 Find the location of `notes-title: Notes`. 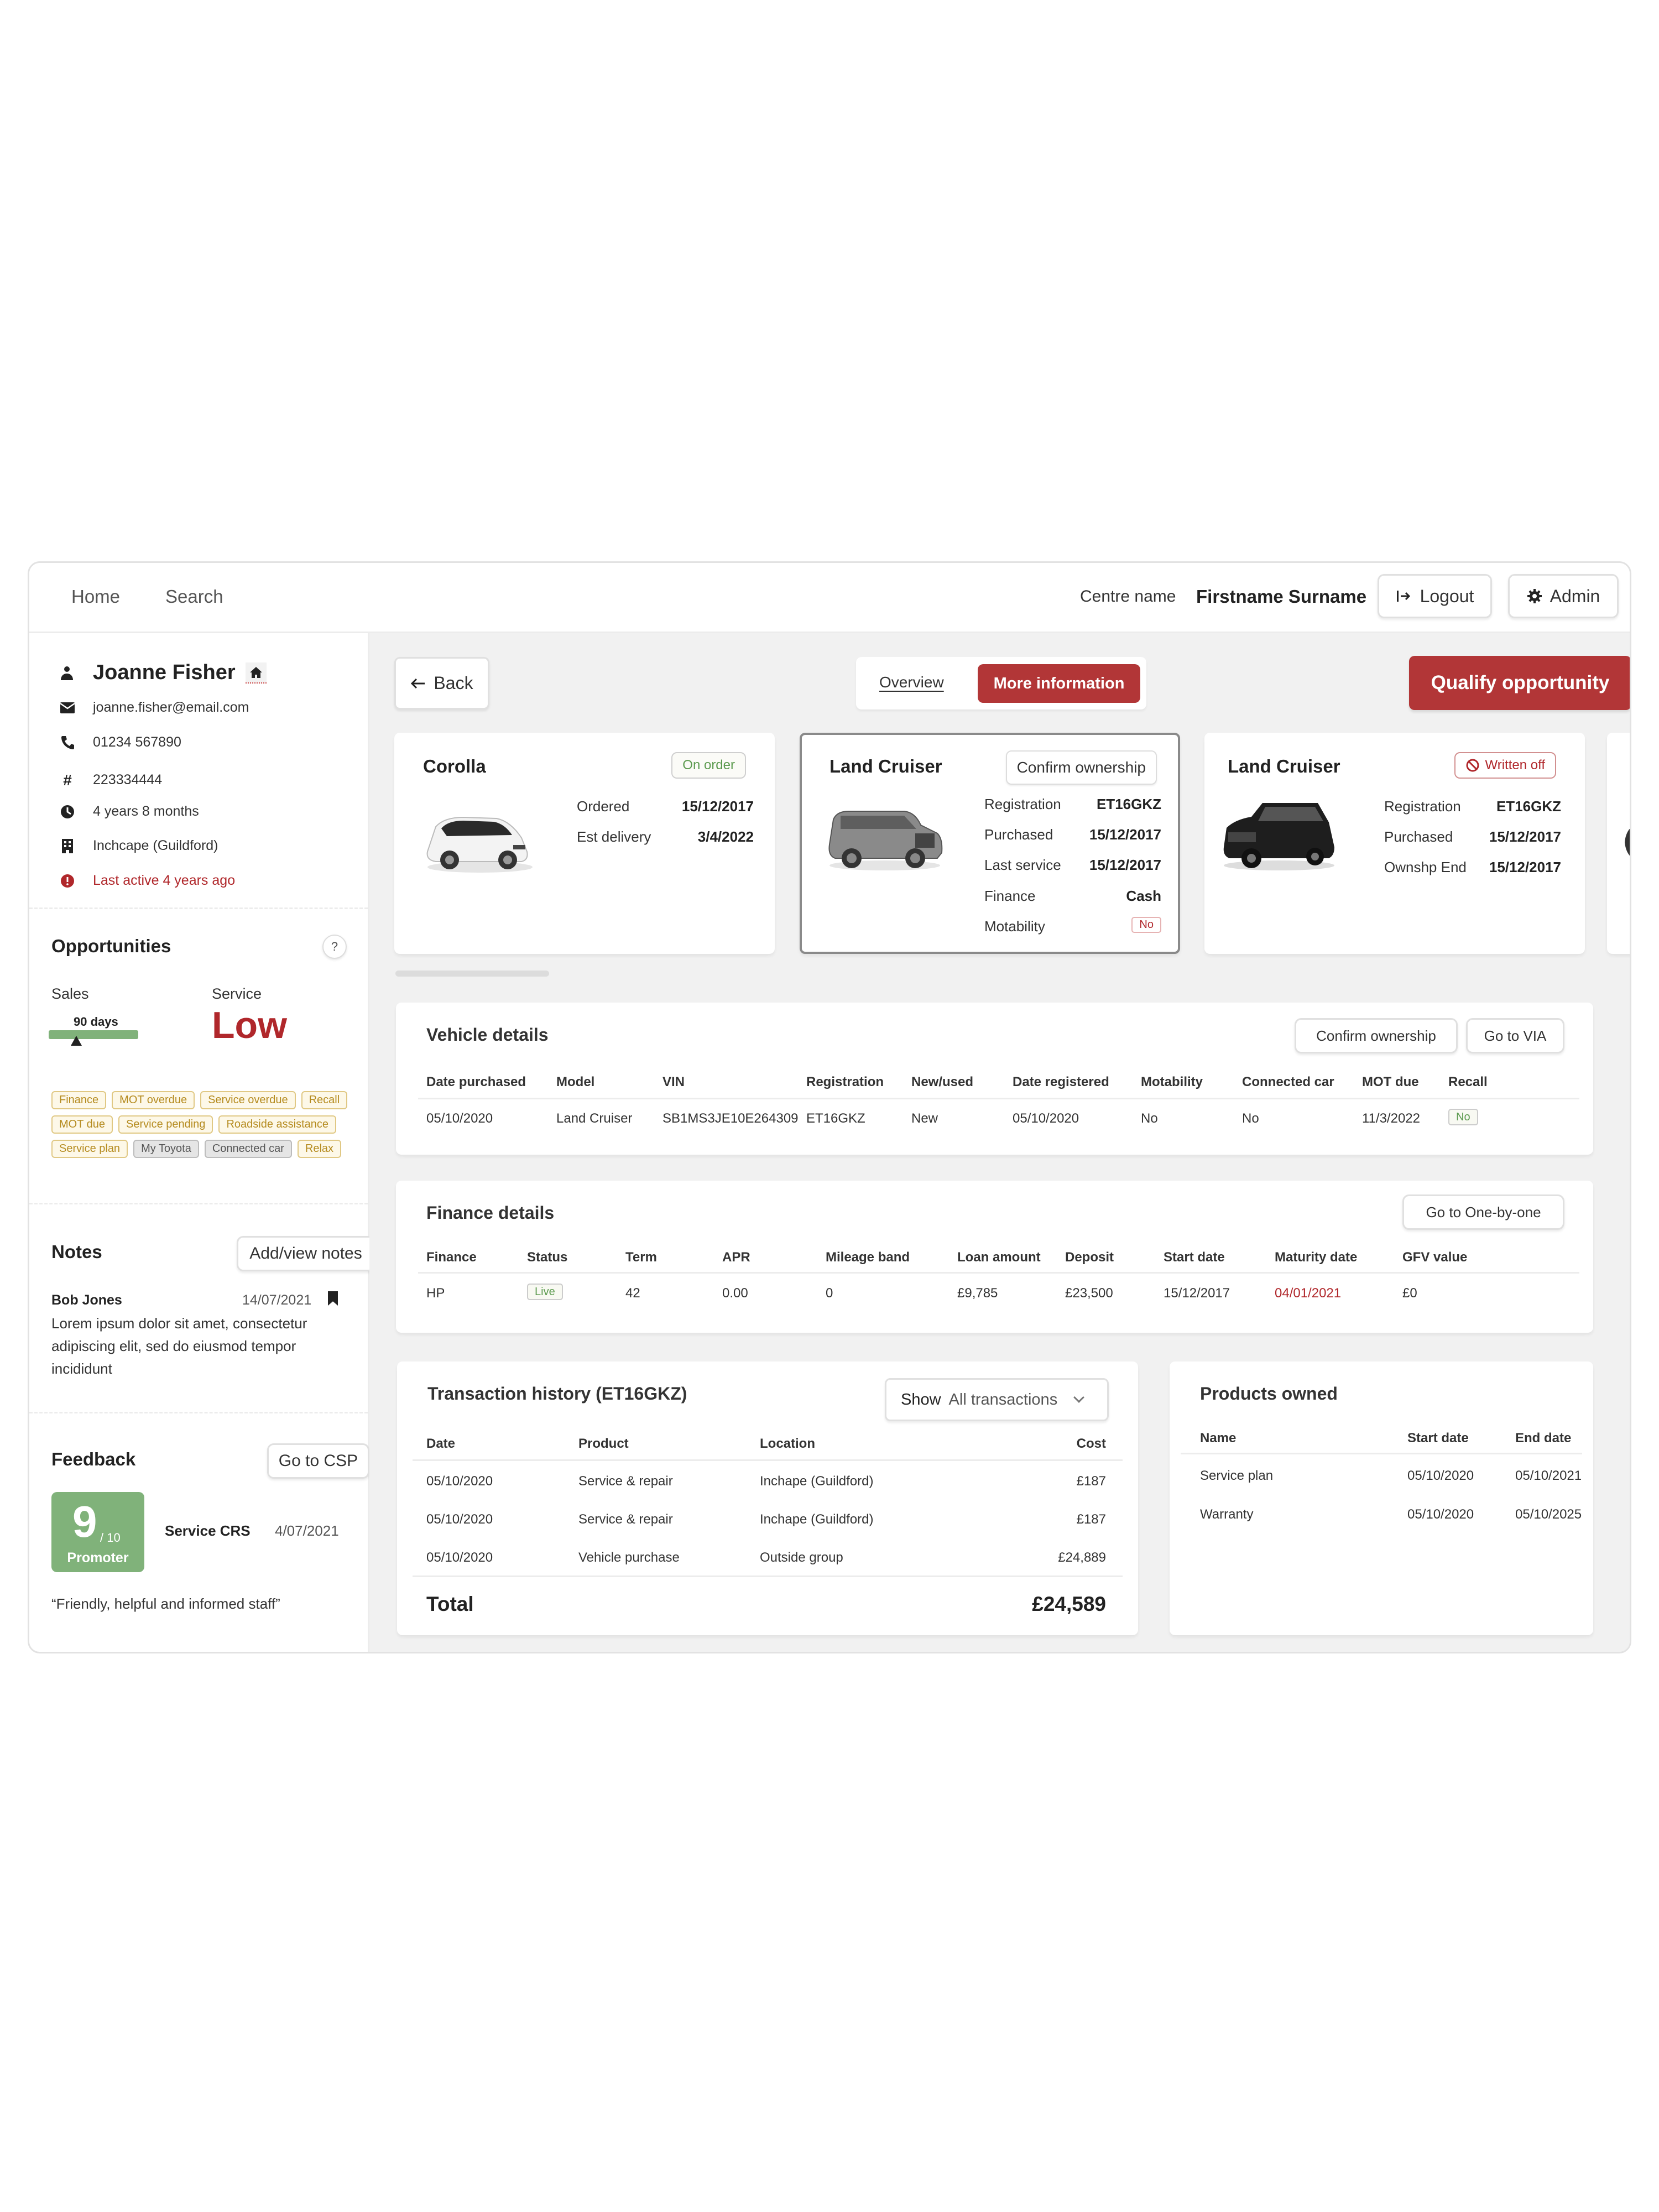

notes-title: Notes is located at coordinates (77, 1252).